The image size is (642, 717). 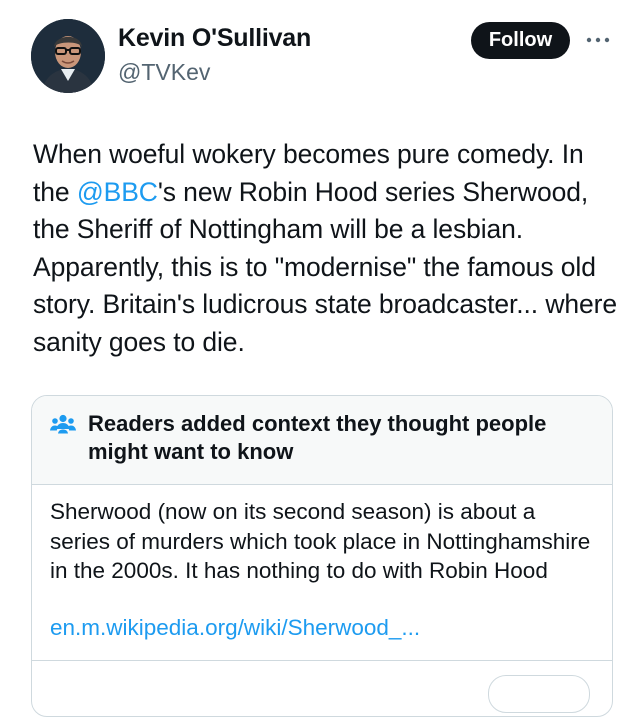 I want to click on author-handle: @TVKev, so click(x=164, y=72).